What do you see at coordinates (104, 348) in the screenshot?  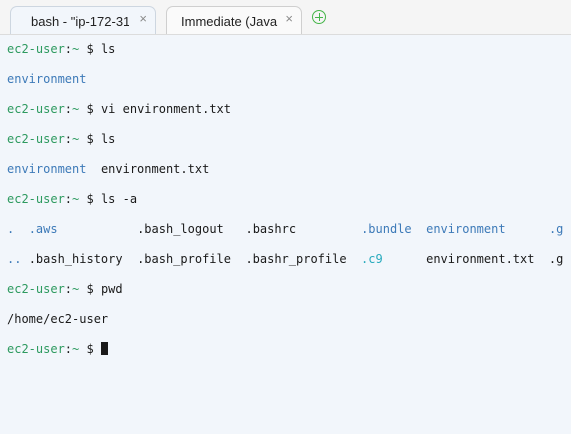 I see `terminal-cursor` at bounding box center [104, 348].